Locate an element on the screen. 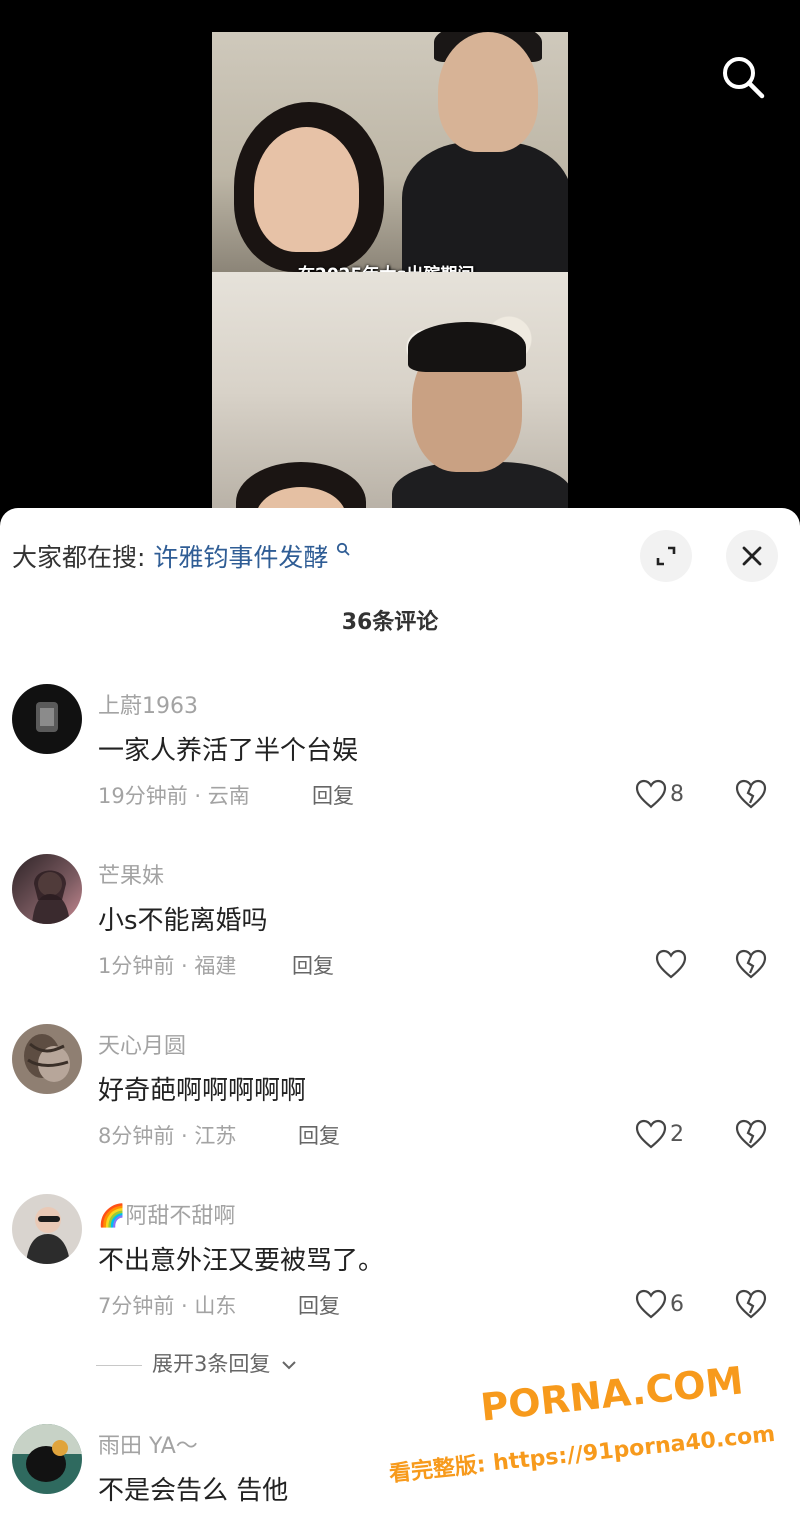  comment-location: 江苏 is located at coordinates (215, 1136).